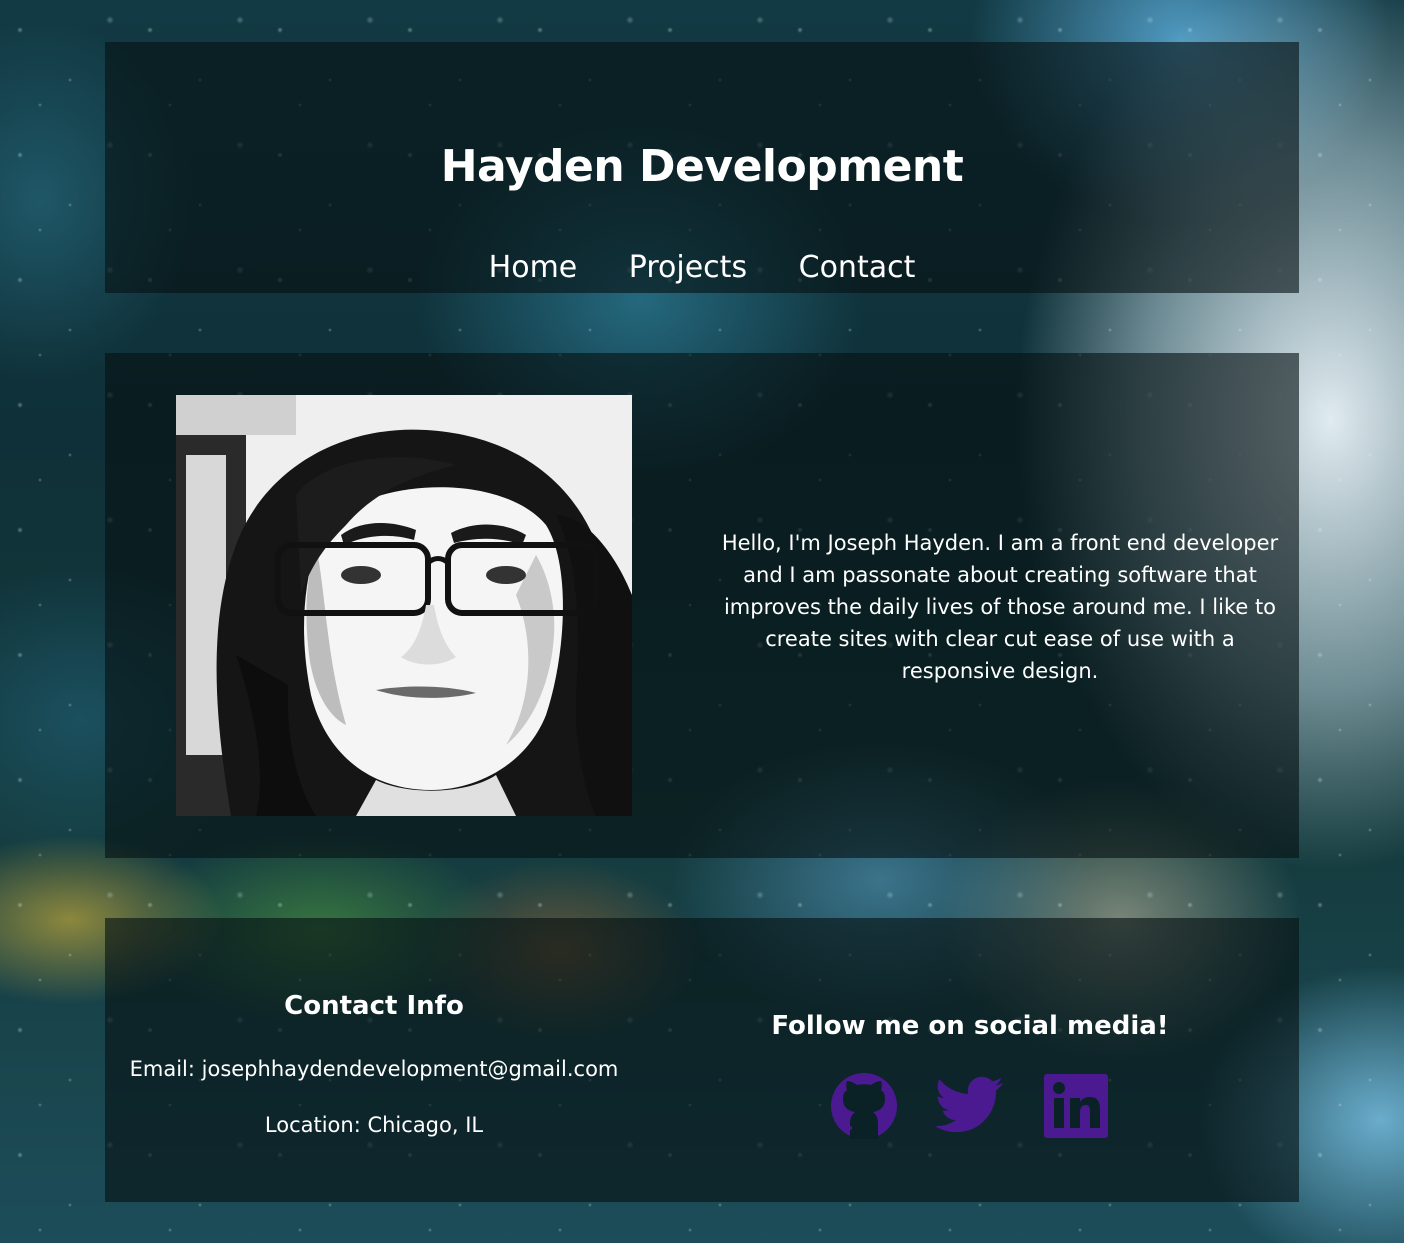 Image resolution: width=1404 pixels, height=1243 pixels. I want to click on nav-projects-link: Projects, so click(688, 268).